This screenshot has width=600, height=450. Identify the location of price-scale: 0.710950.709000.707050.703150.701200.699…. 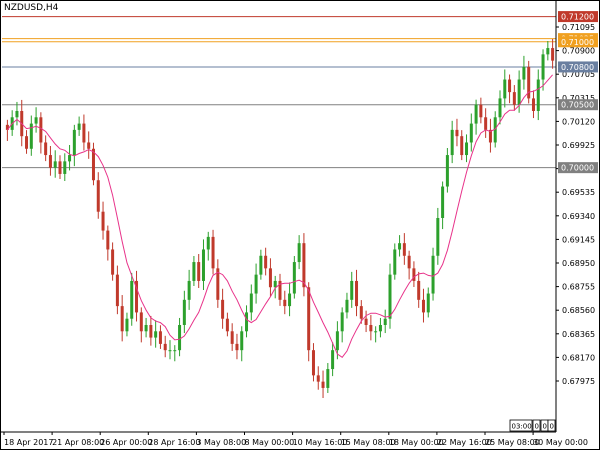
(575, 204).